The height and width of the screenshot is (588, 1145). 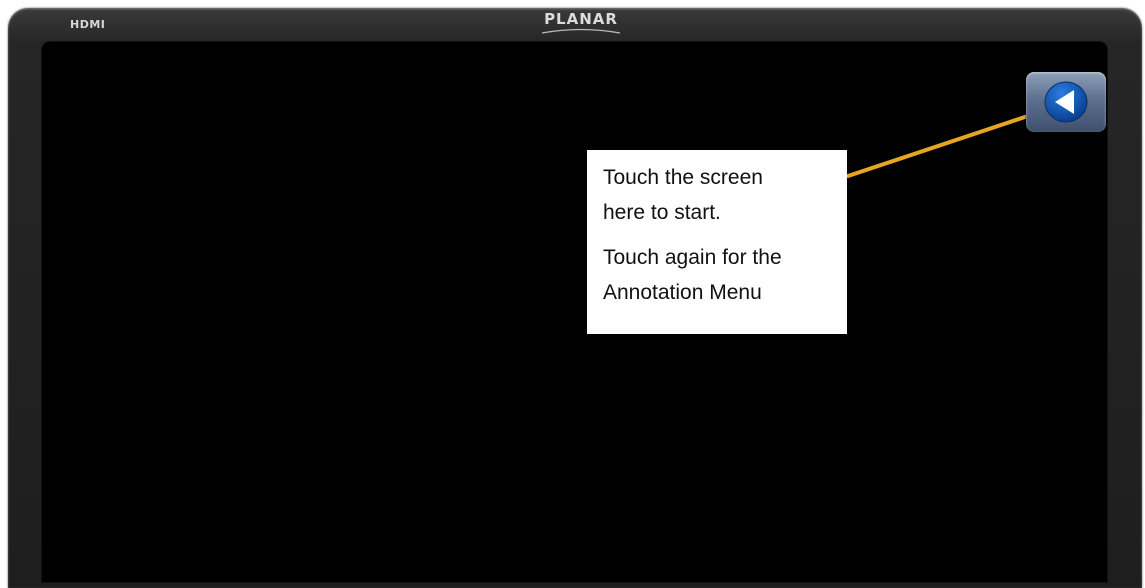 What do you see at coordinates (581, 19) in the screenshot?
I see `planar-logo: PLANAR` at bounding box center [581, 19].